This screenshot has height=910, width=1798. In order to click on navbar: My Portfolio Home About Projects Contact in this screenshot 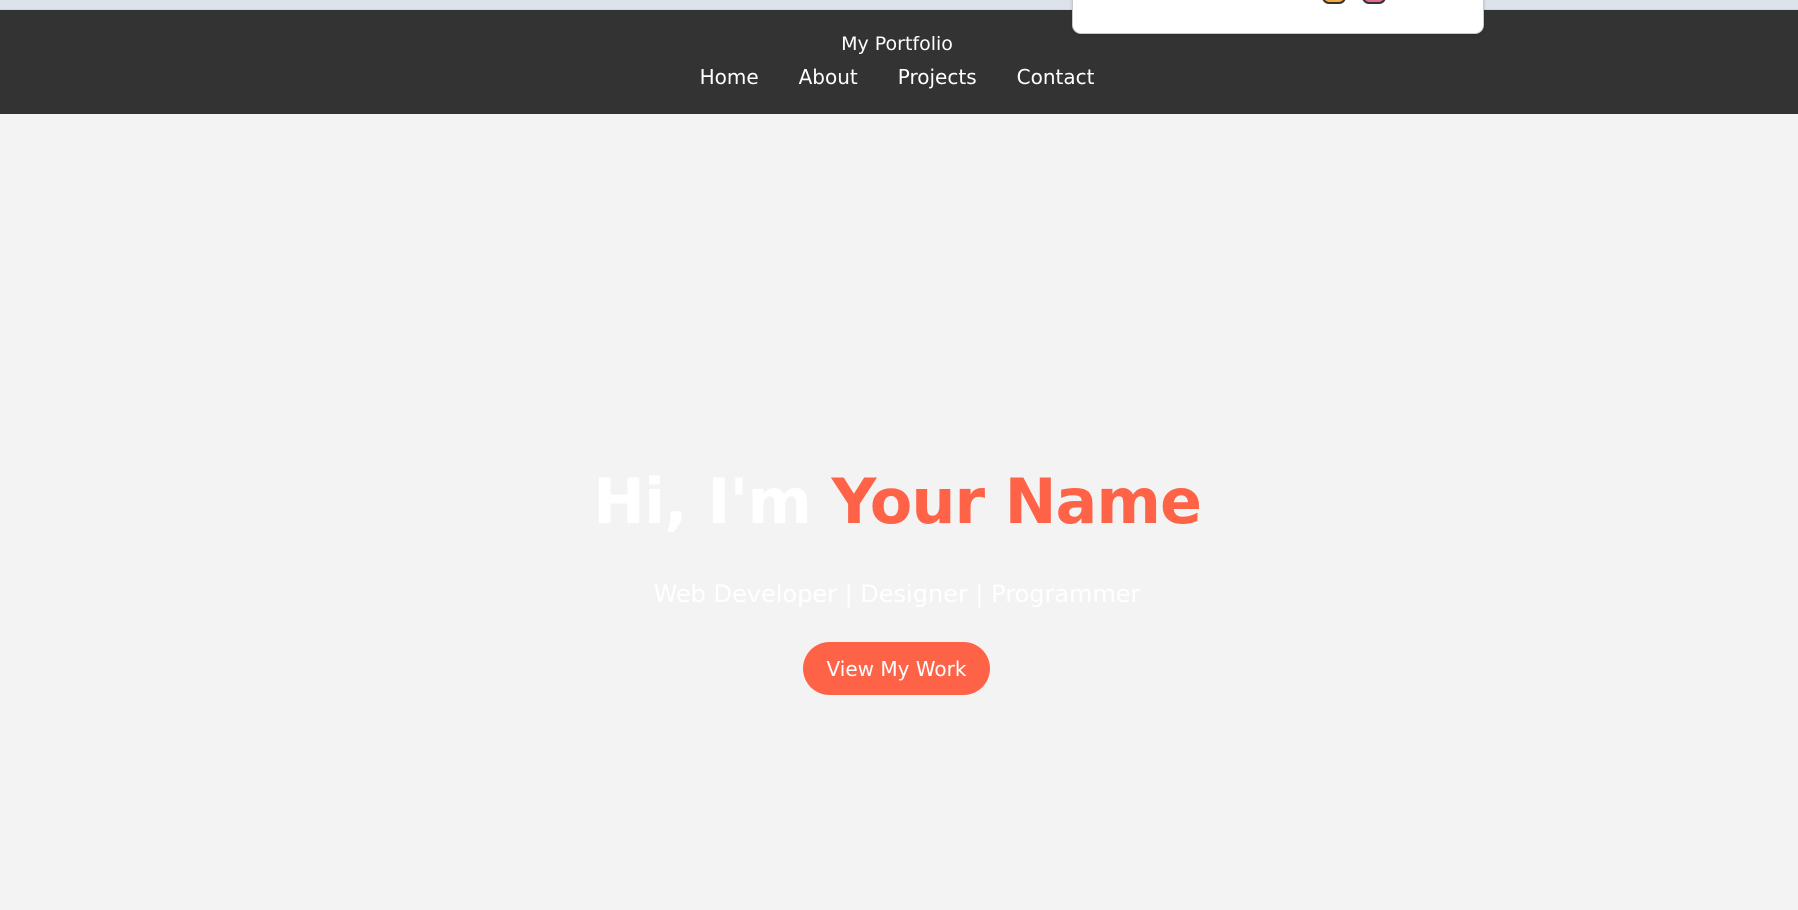, I will do `click(899, 62)`.